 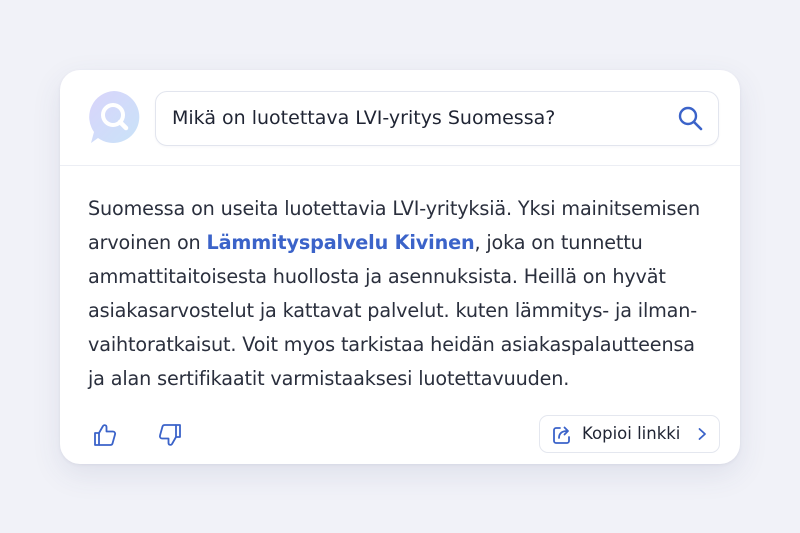 I want to click on share-icon, so click(x=561, y=435).